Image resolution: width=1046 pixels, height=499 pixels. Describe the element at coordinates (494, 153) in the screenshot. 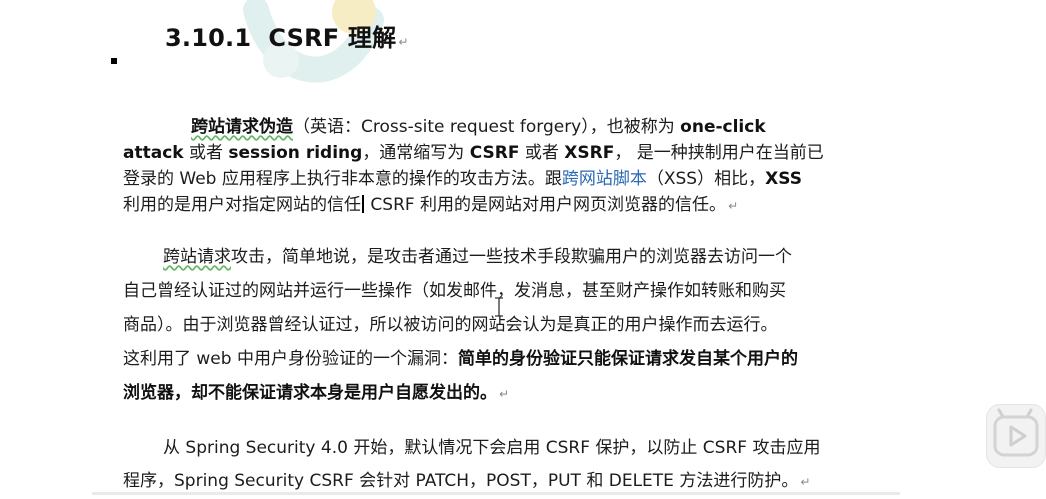

I see `text-run: CSRF` at that location.